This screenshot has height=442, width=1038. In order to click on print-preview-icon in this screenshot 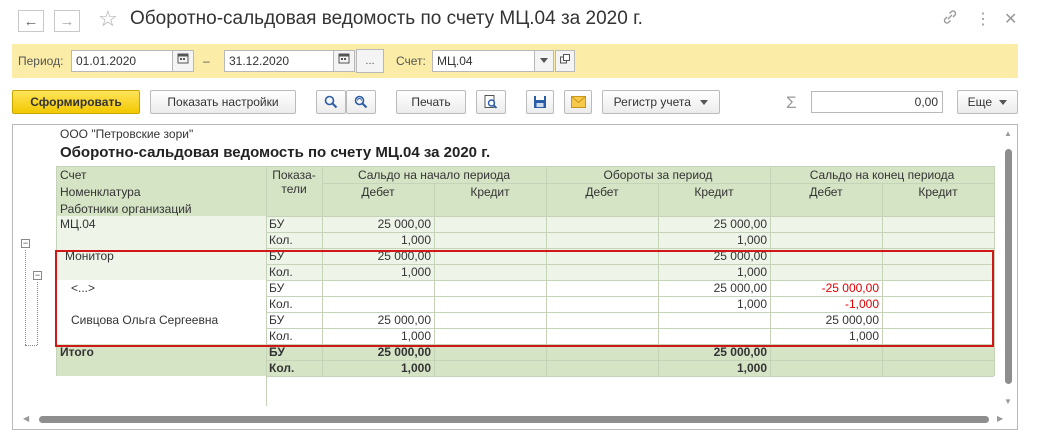, I will do `click(491, 102)`.